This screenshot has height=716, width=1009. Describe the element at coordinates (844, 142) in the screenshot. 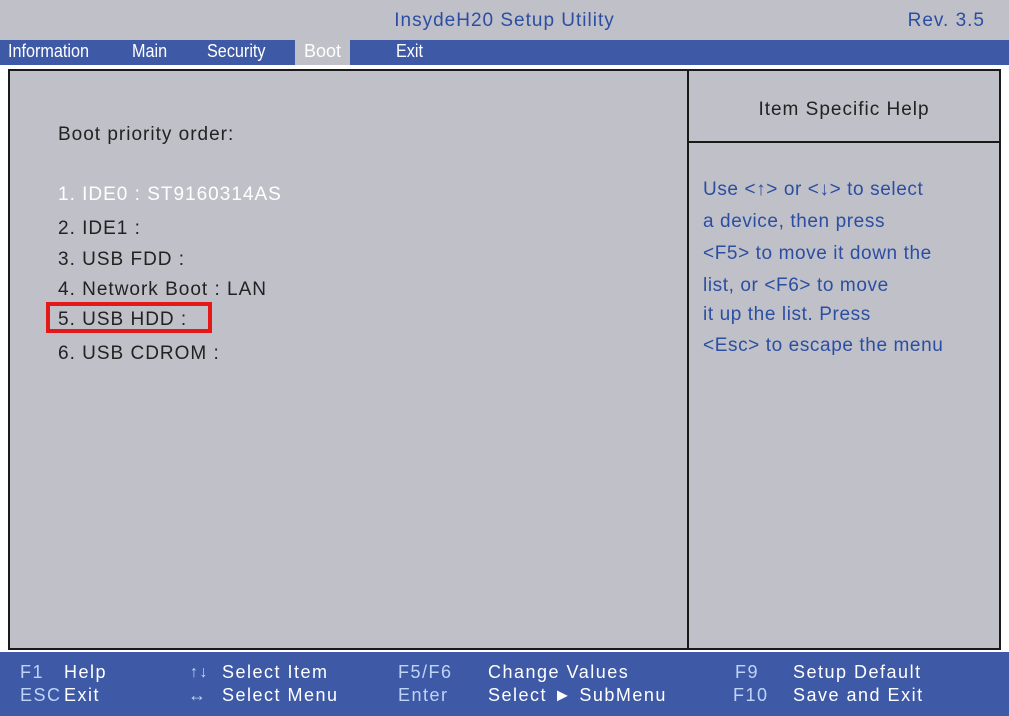

I see `help-divider` at that location.